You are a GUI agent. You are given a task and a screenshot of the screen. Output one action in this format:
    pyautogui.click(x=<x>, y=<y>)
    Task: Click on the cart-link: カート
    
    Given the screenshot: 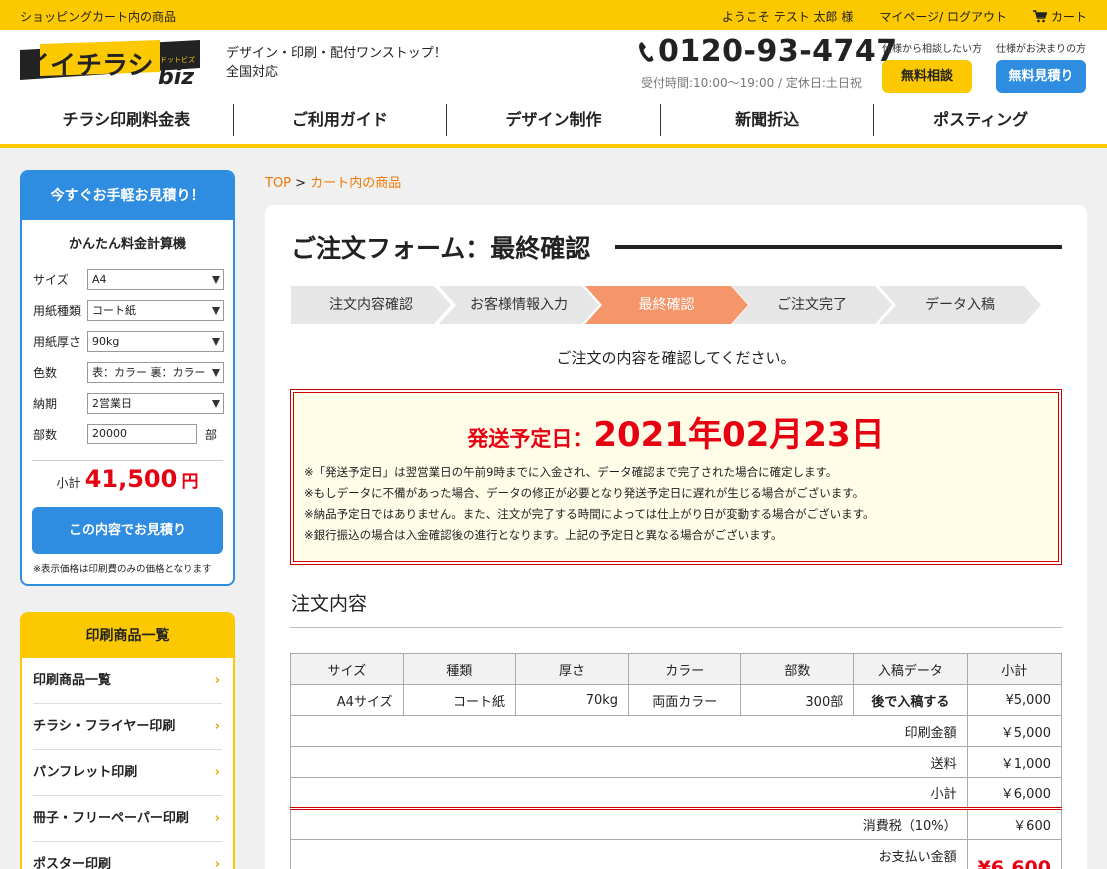 What is the action you would take?
    pyautogui.click(x=1059, y=16)
    